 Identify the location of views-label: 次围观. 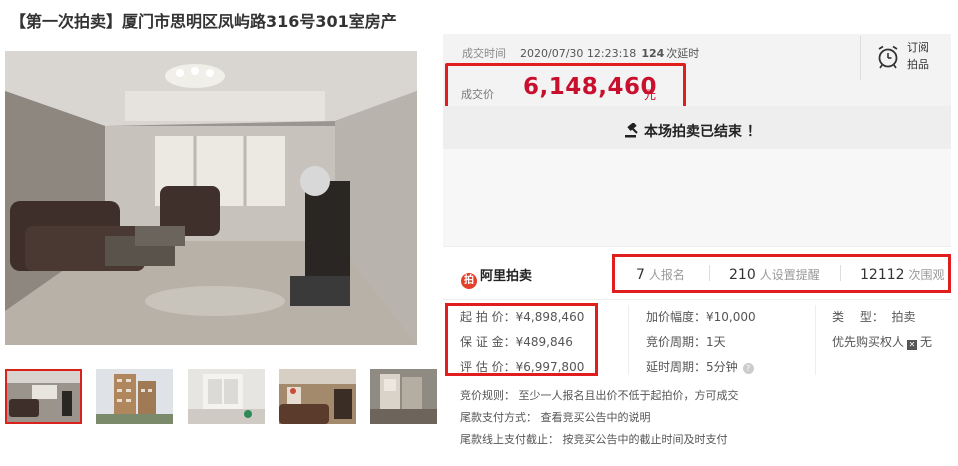
(926, 275).